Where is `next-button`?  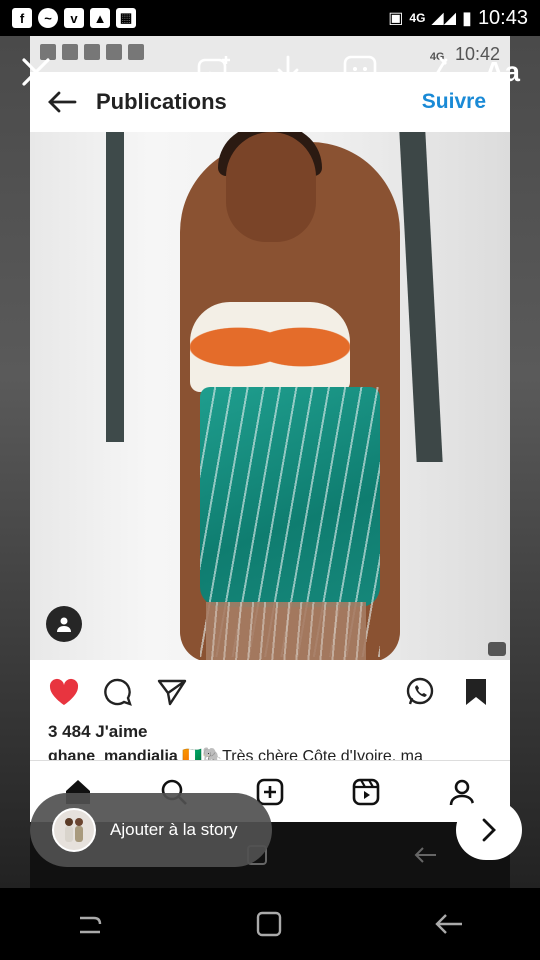
next-button is located at coordinates (489, 830).